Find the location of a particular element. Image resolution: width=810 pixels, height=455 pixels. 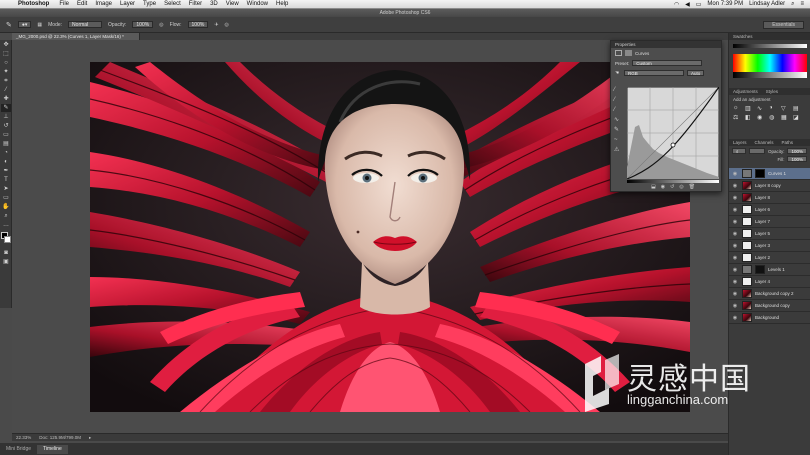

quick-mask-icon: ◙ is located at coordinates (6, 253).